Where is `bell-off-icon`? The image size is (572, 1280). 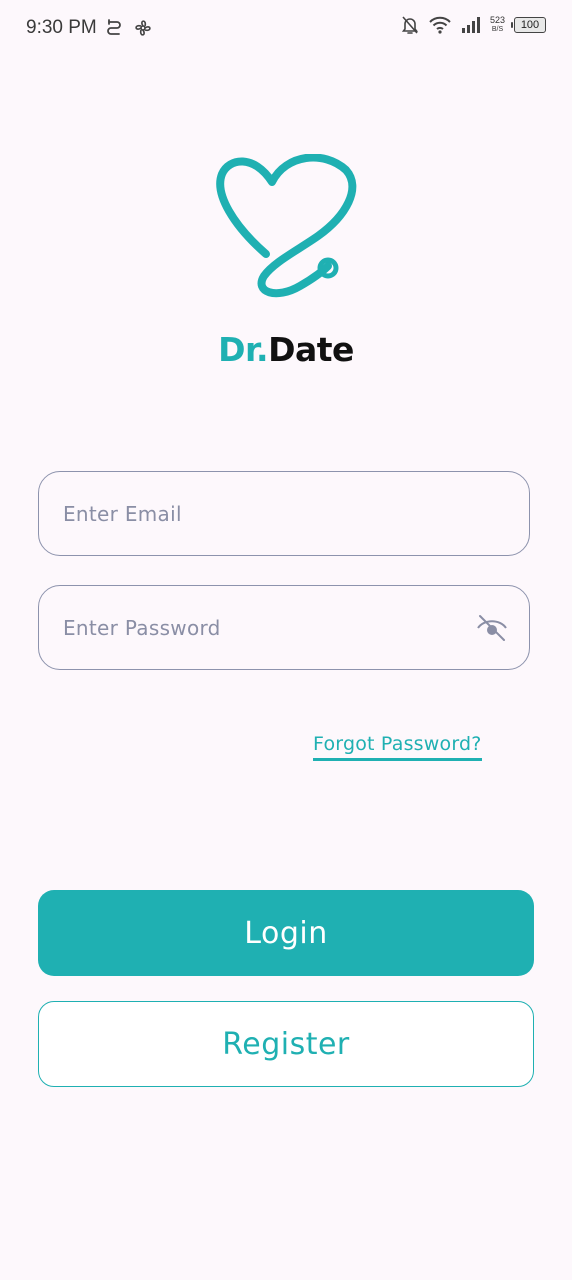 bell-off-icon is located at coordinates (410, 25).